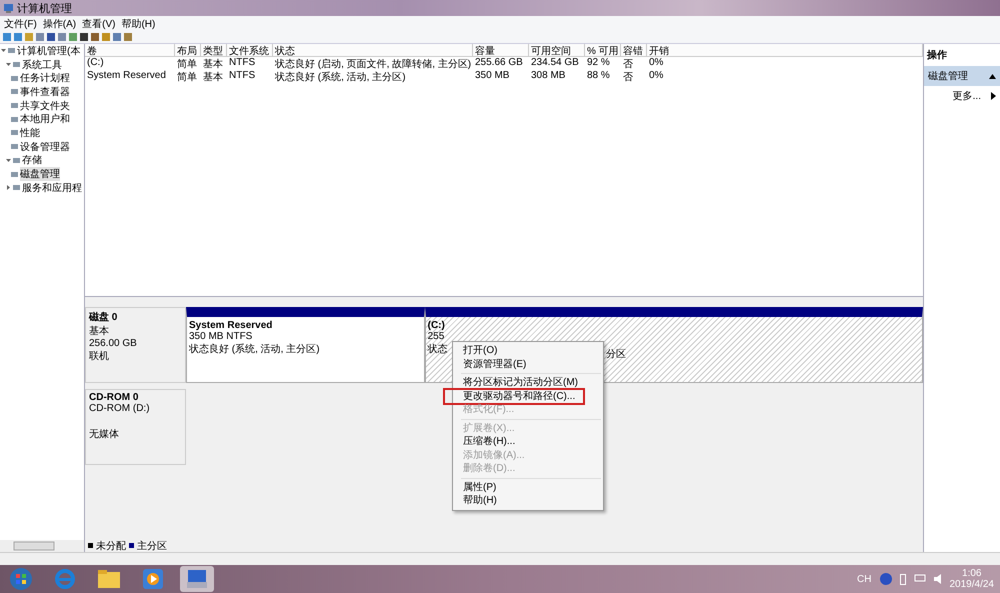 Image resolution: width=1000 pixels, height=593 pixels. What do you see at coordinates (603, 50) in the screenshot?
I see `column-header: % 可用` at bounding box center [603, 50].